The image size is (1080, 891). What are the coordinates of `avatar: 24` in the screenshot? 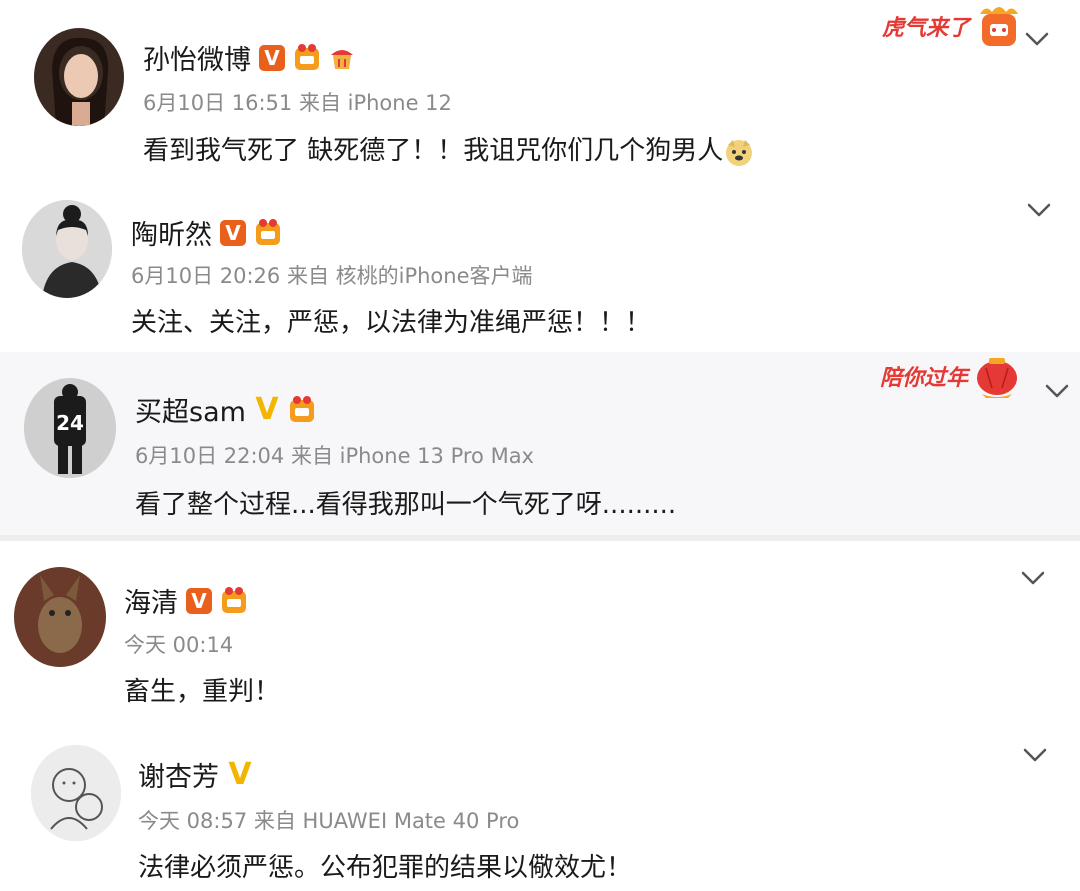 It's located at (70, 428).